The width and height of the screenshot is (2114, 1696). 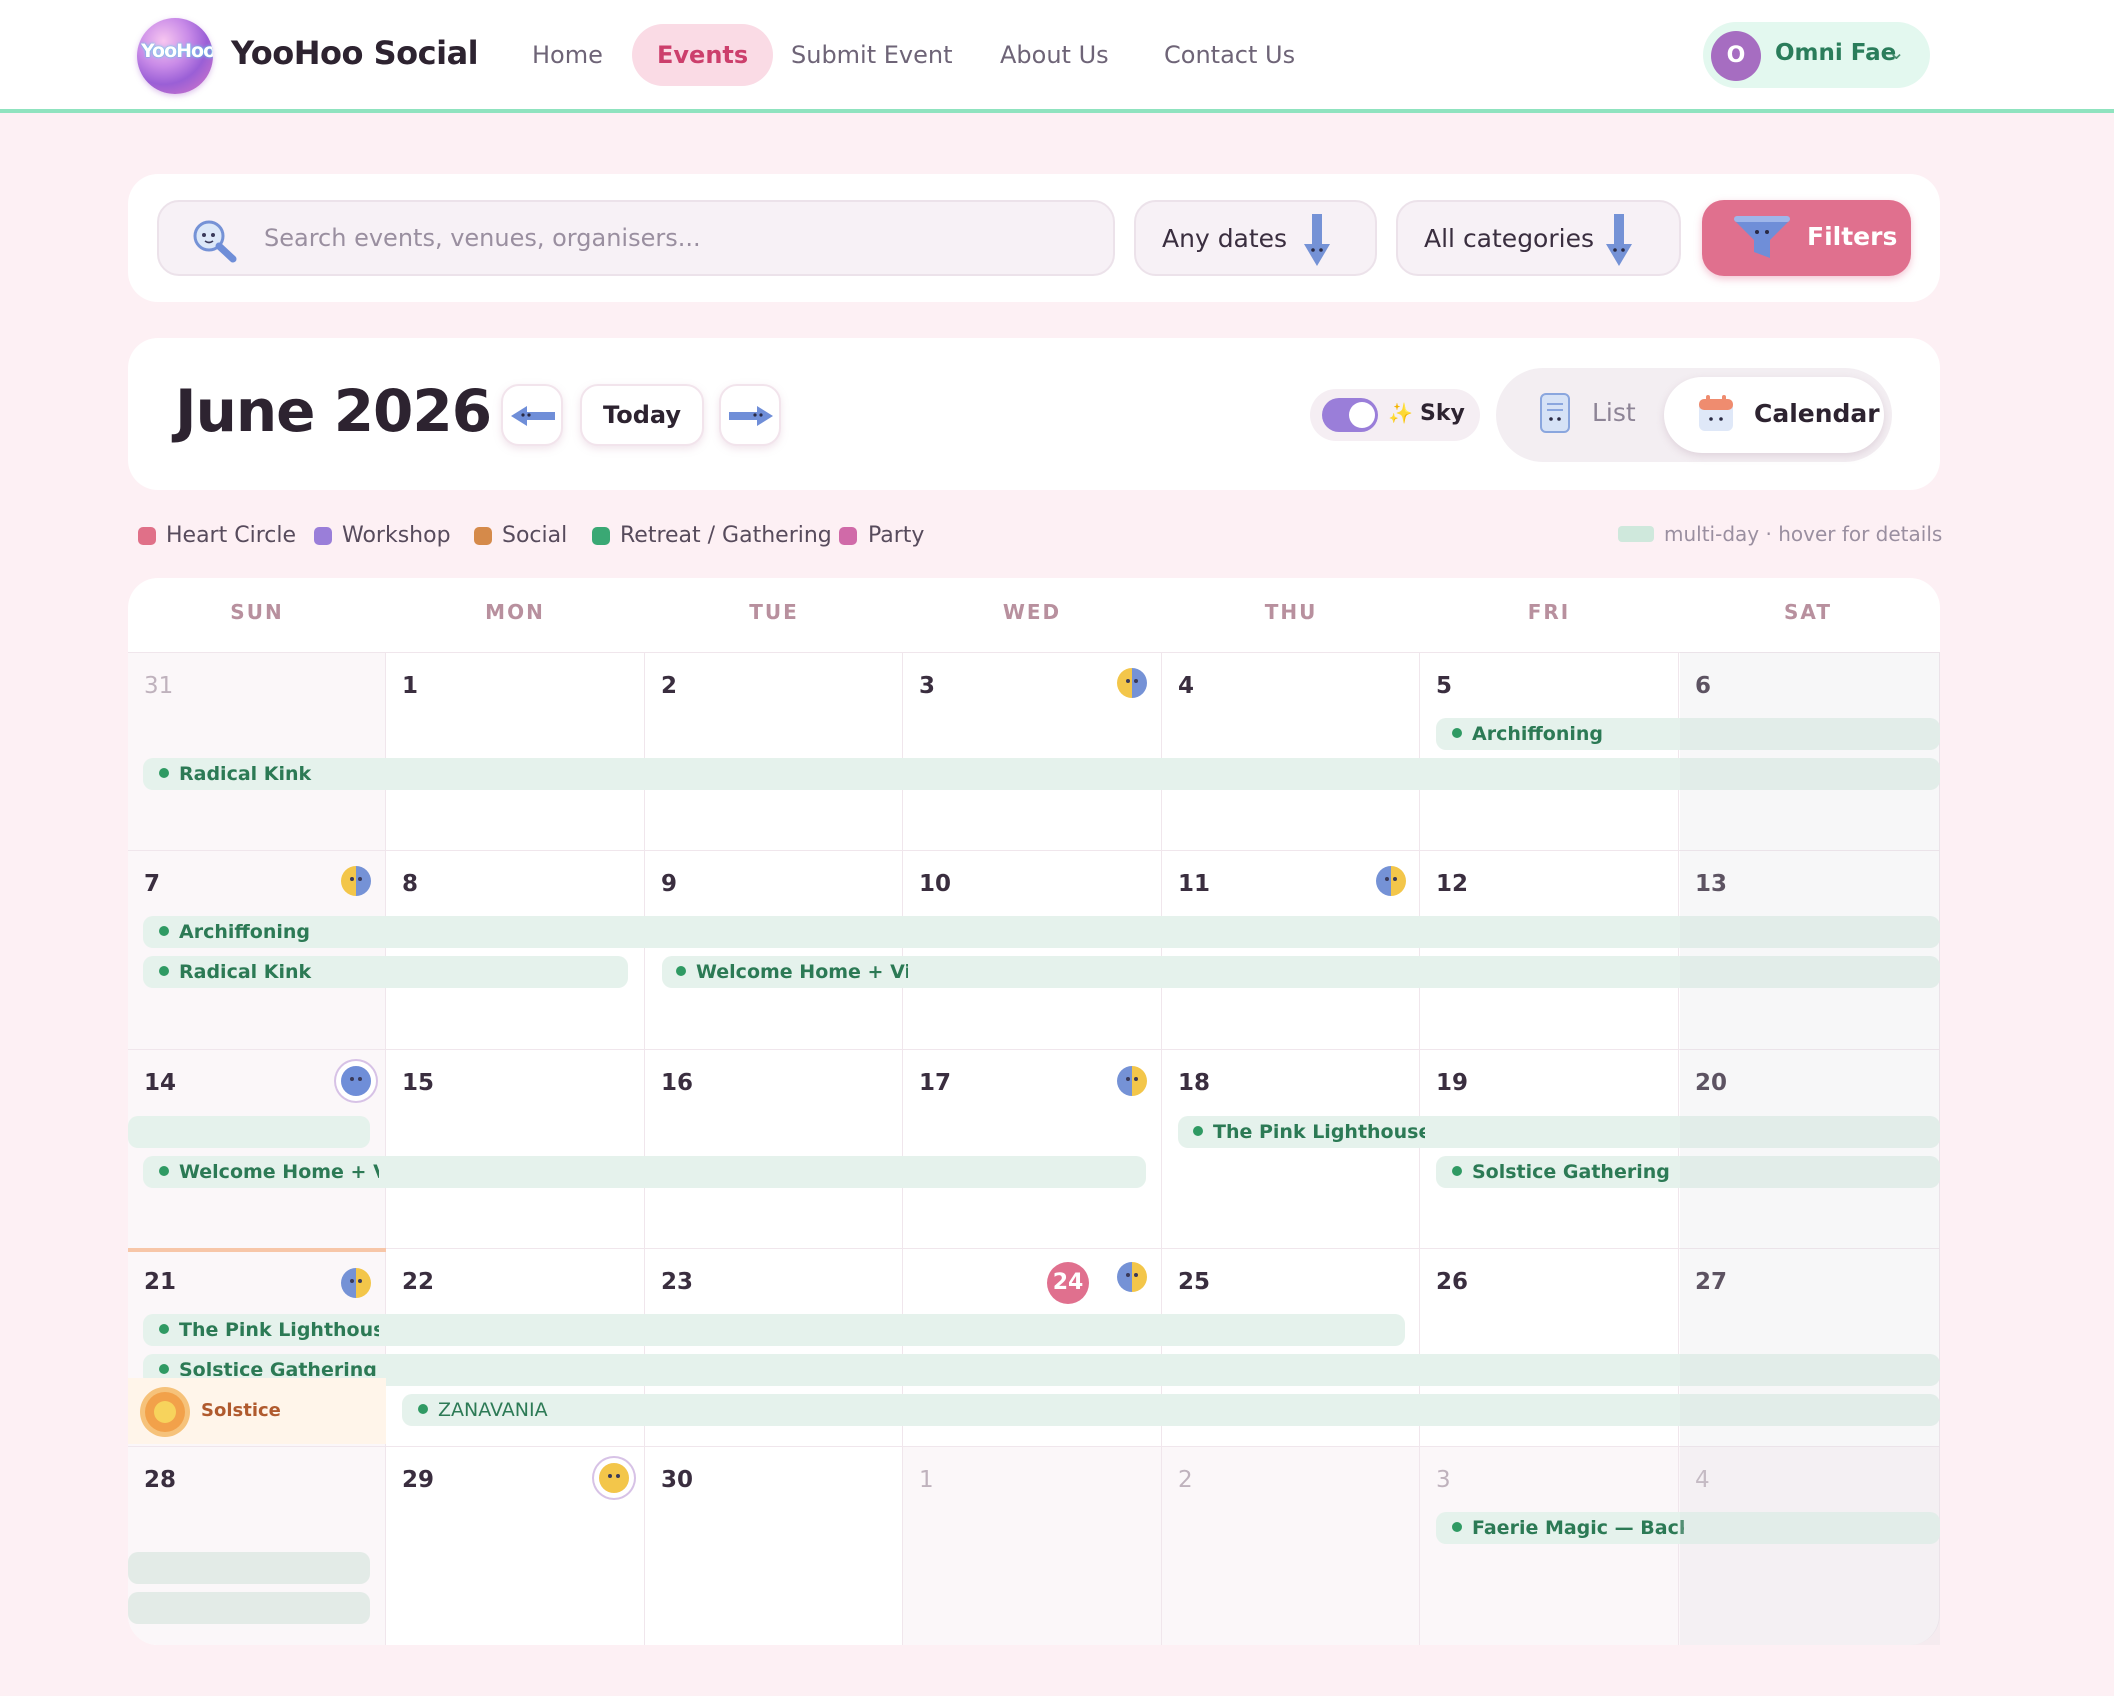 I want to click on arrow-right-icon, so click(x=751, y=416).